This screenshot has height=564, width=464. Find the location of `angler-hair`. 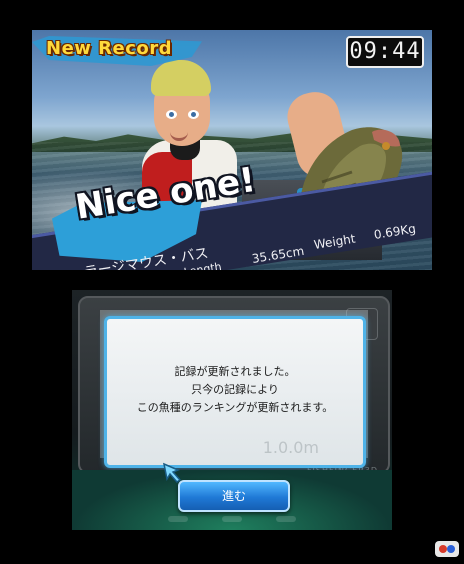

angler-hair is located at coordinates (181, 78).